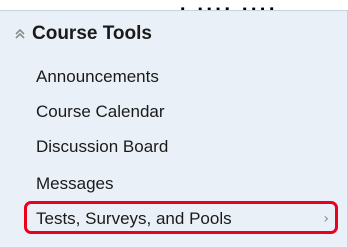 The height and width of the screenshot is (247, 348). I want to click on menu-item-course-calendar: Course Calendar, so click(100, 112).